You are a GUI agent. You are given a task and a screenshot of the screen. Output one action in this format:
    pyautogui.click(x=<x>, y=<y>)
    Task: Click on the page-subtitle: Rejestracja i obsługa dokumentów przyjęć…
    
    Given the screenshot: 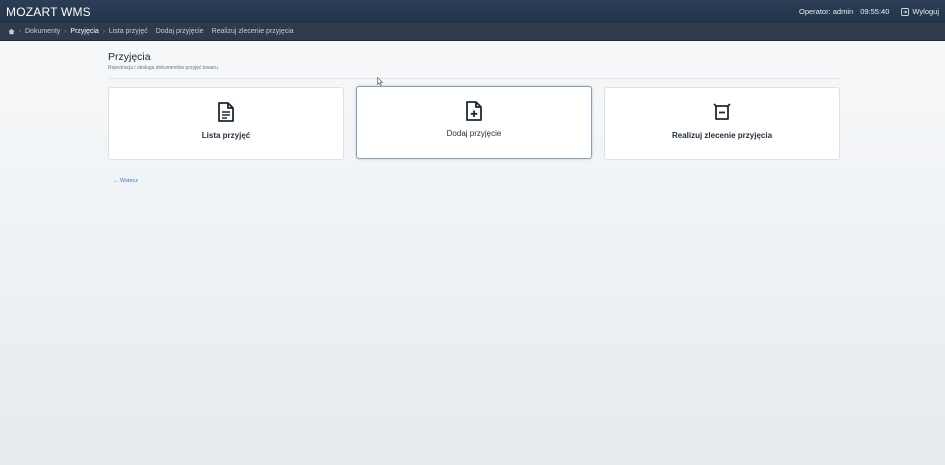 What is the action you would take?
    pyautogui.click(x=163, y=68)
    